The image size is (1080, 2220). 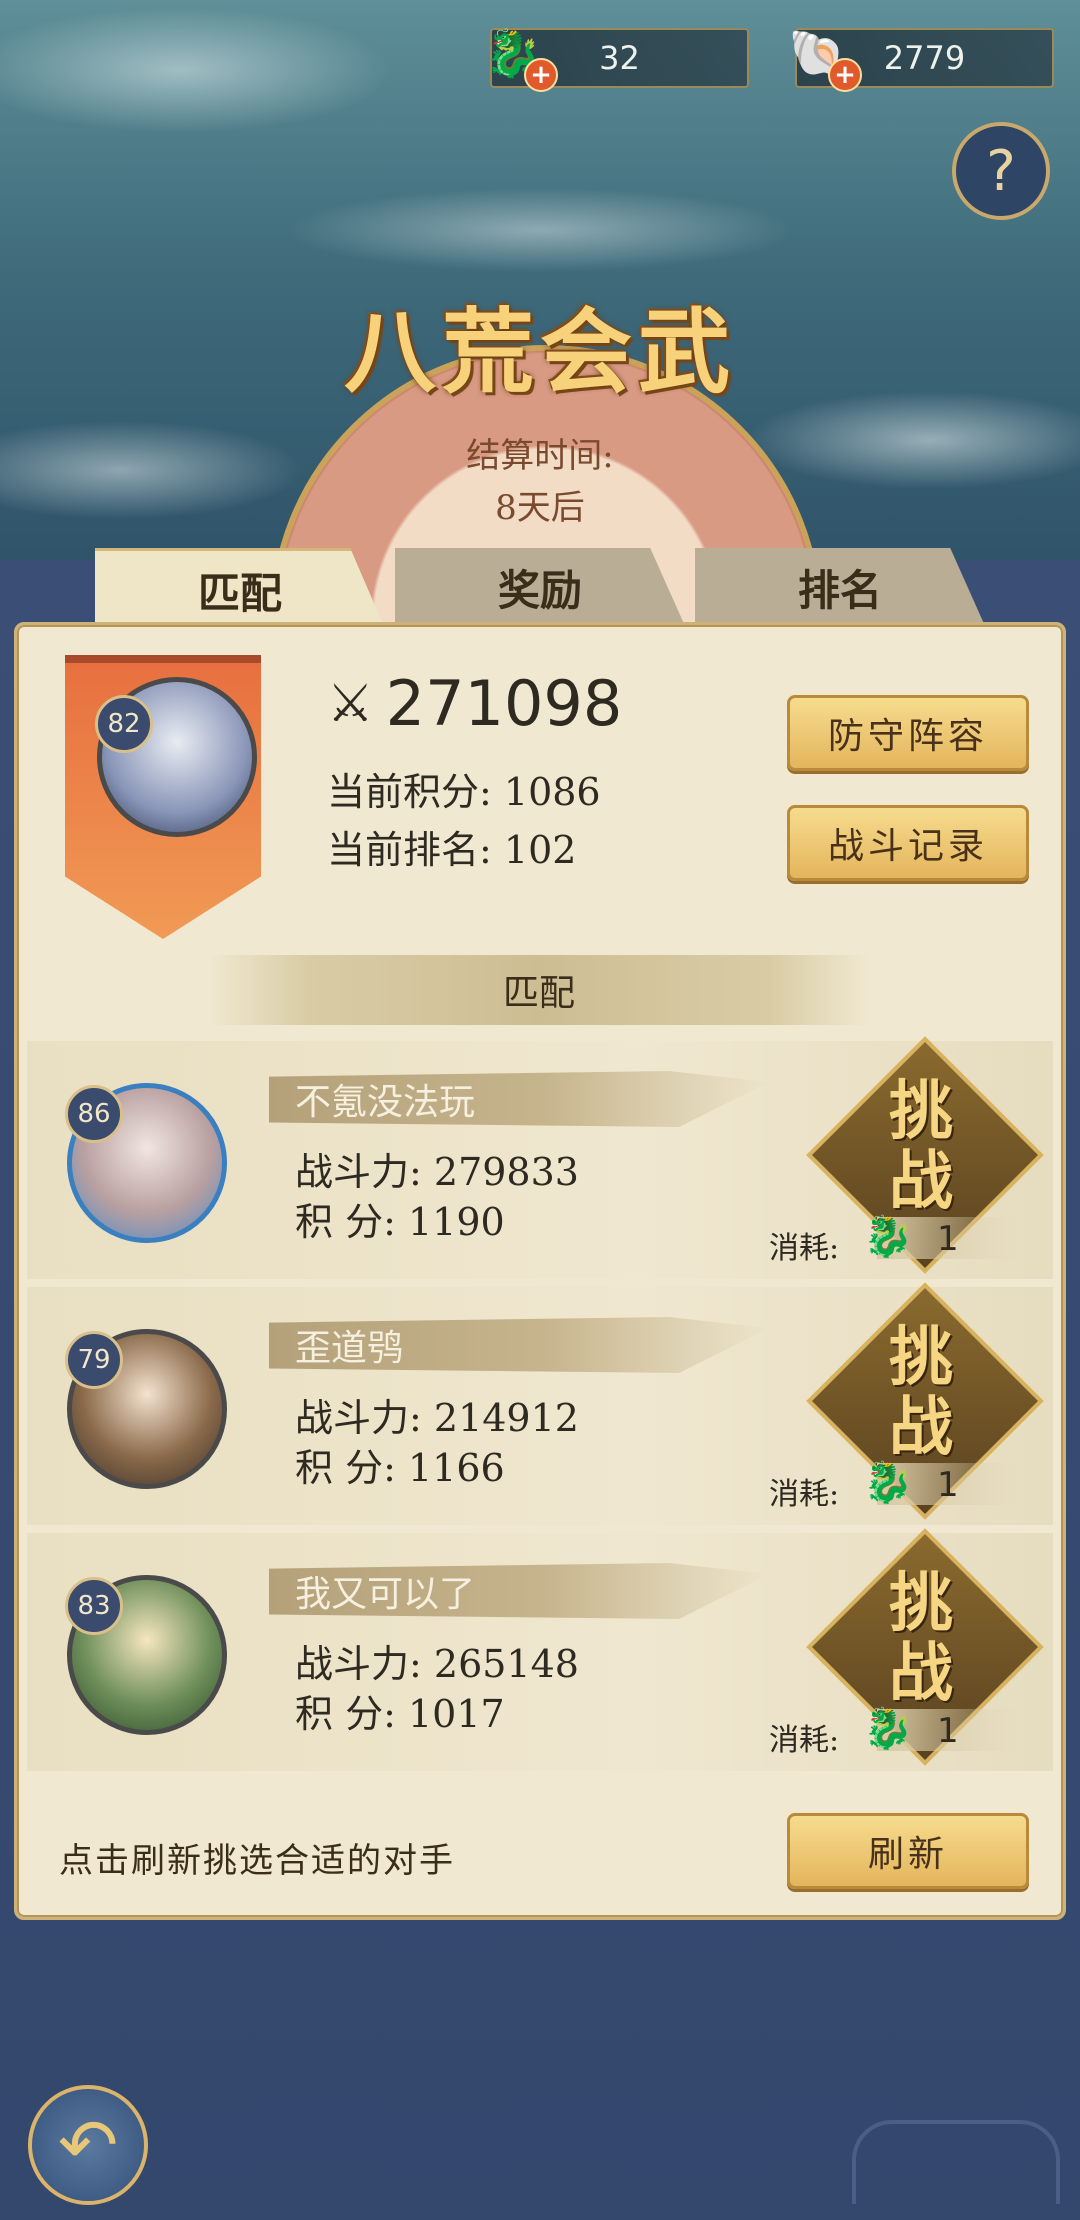 I want to click on refresh-button: 刷新, so click(x=908, y=1851).